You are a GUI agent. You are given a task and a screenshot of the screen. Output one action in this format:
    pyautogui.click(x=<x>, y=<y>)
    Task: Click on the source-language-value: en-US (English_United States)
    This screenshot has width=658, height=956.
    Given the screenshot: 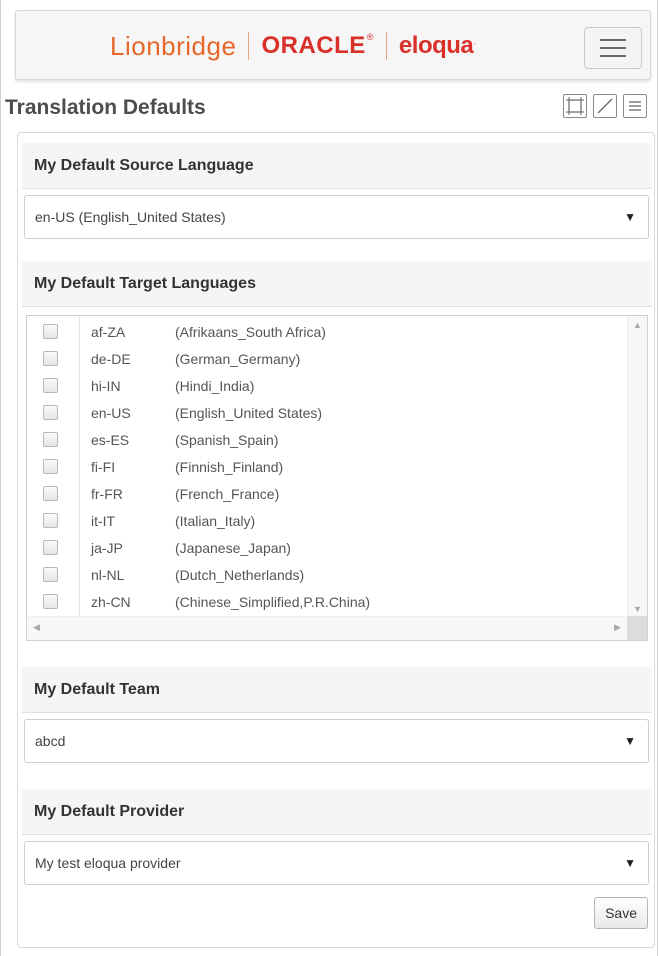 What is the action you would take?
    pyautogui.click(x=130, y=217)
    